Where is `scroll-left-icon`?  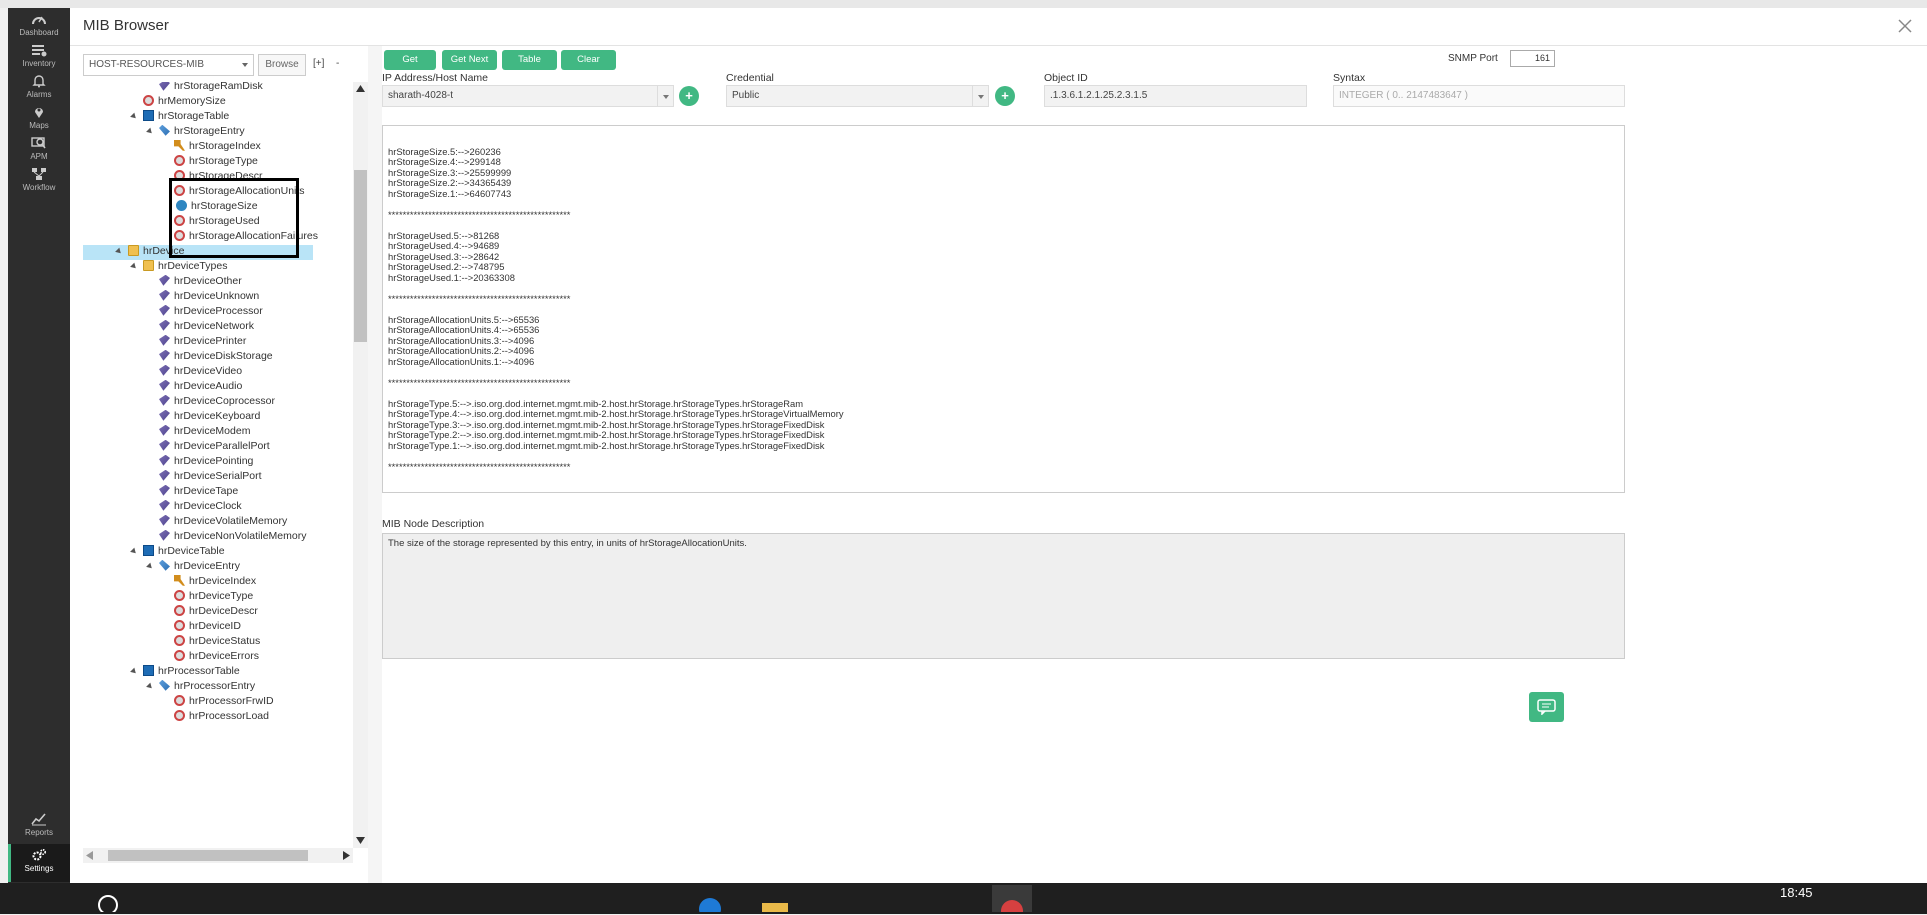
scroll-left-icon is located at coordinates (89, 855).